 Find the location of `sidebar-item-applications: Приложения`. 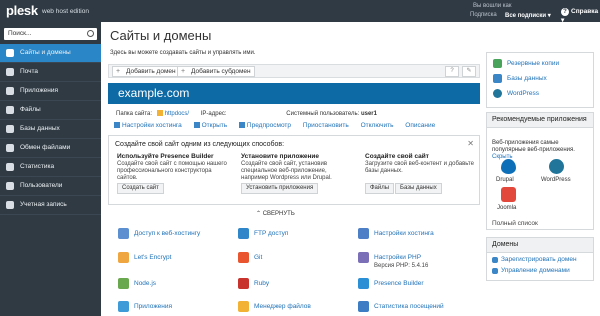

sidebar-item-applications: Приложения is located at coordinates (50, 91).